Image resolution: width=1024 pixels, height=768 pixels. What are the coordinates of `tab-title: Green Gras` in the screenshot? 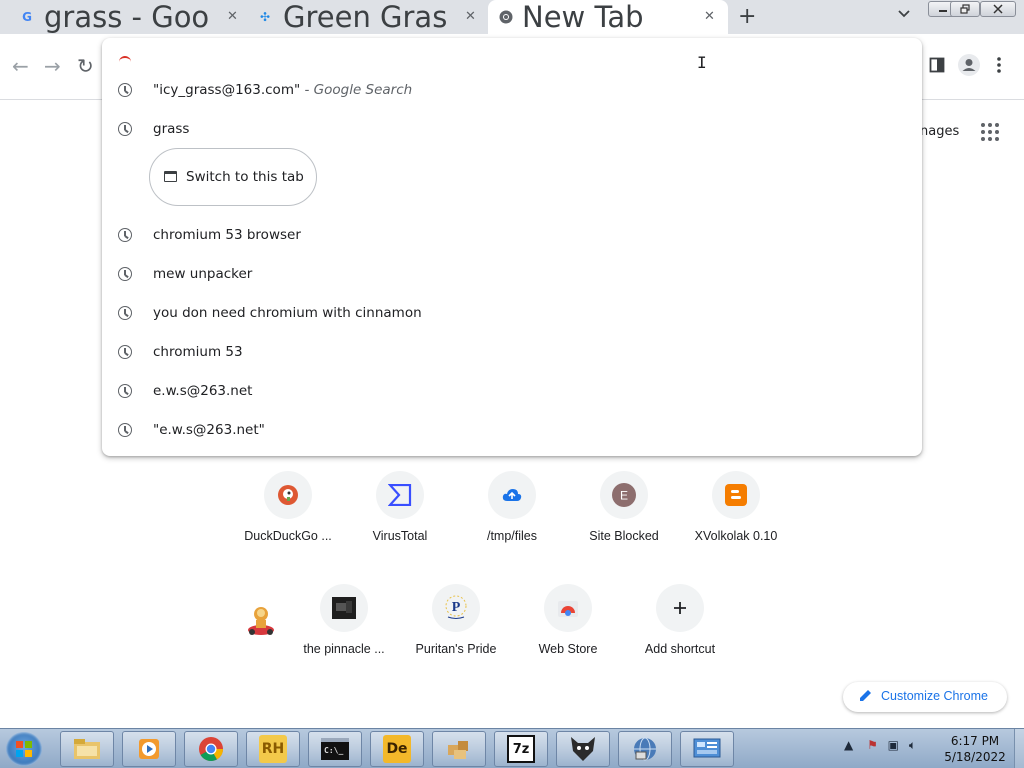 It's located at (365, 17).